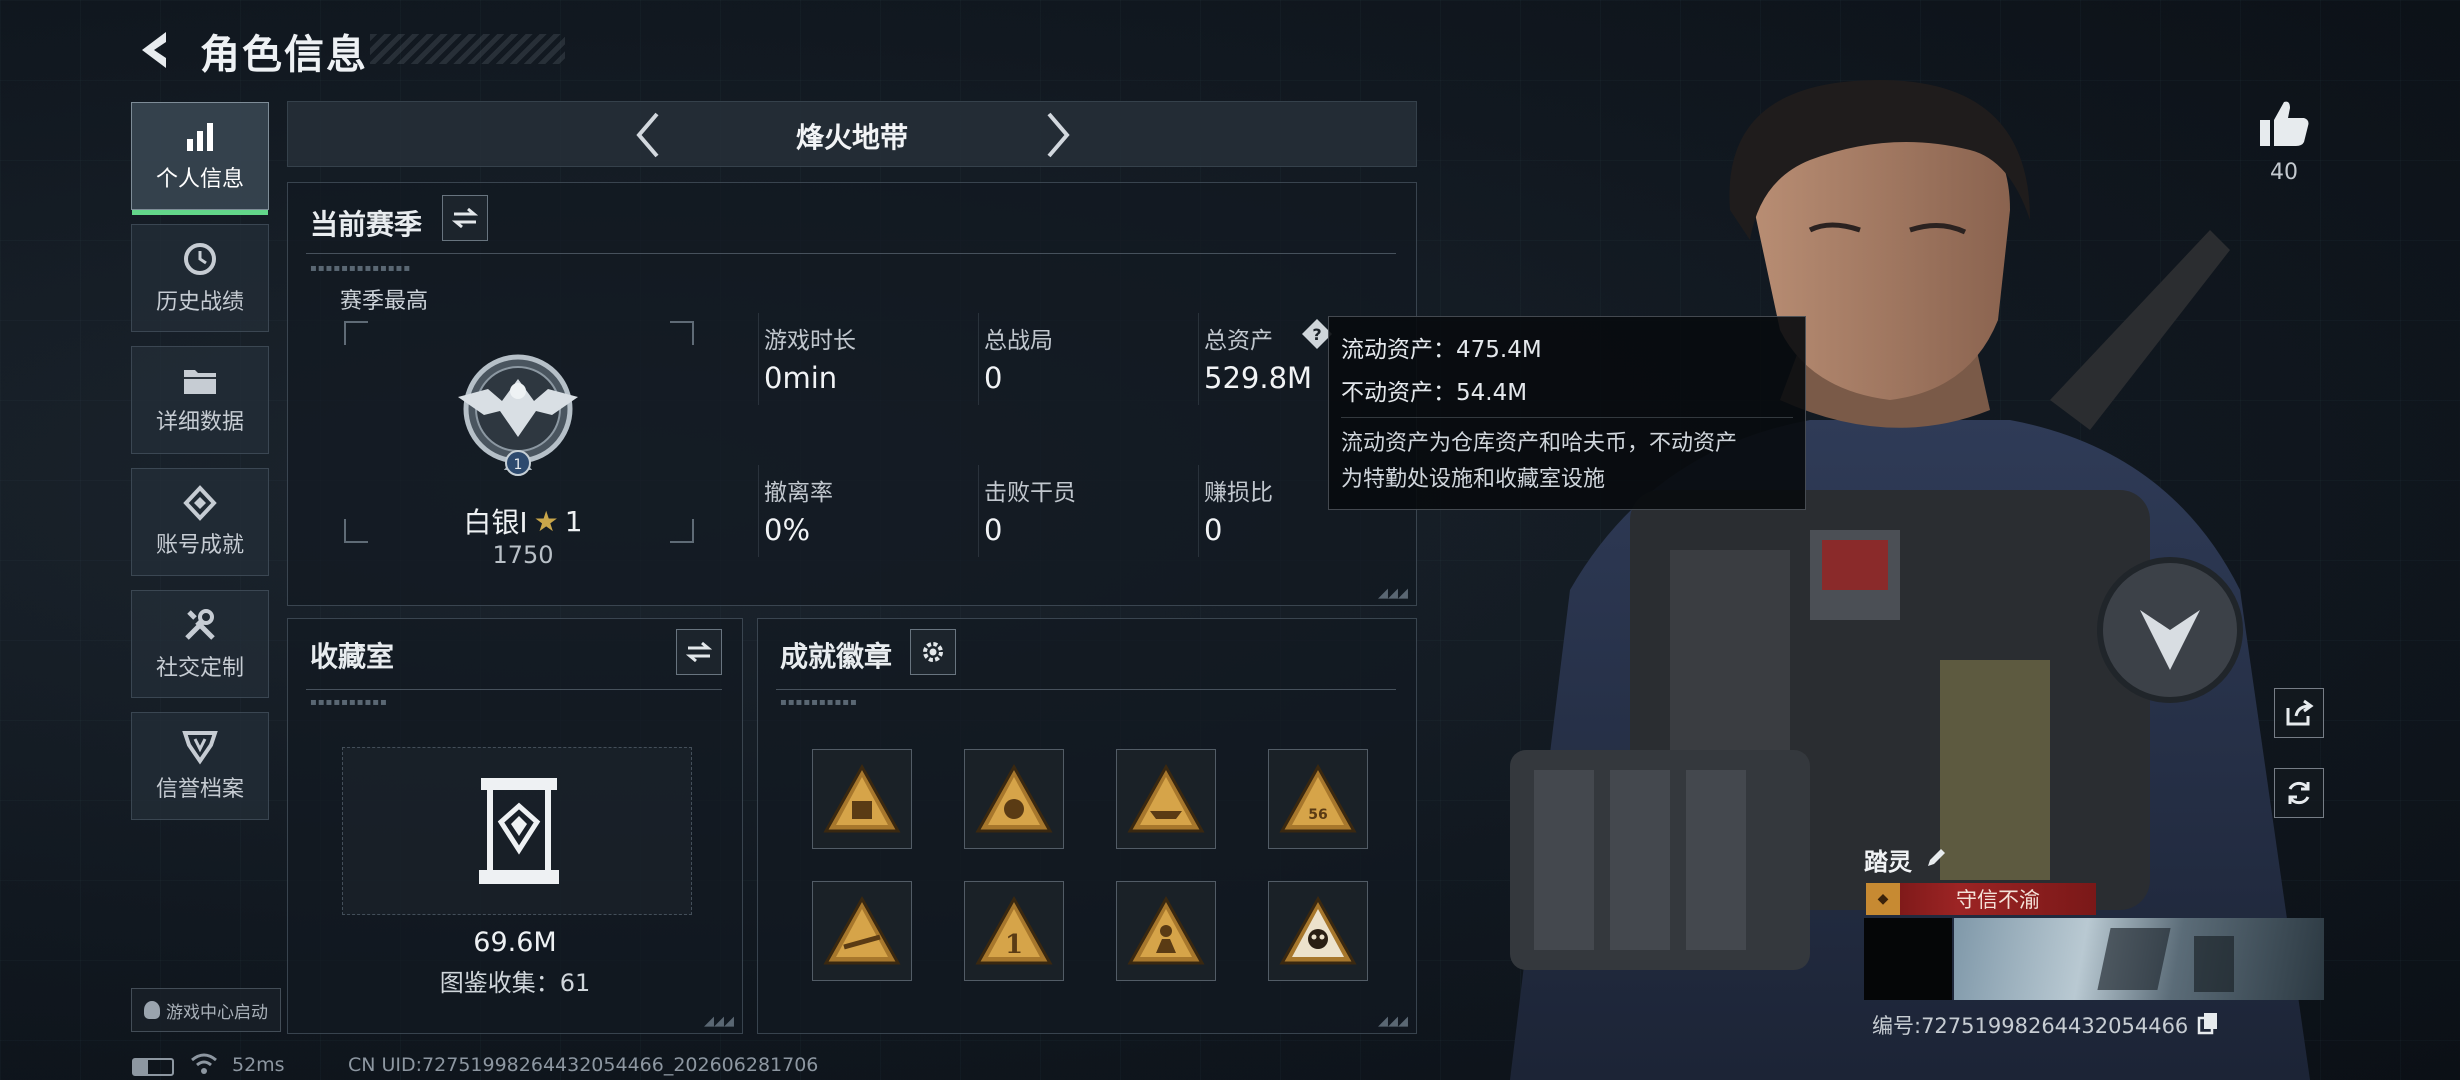 The image size is (2460, 1080). What do you see at coordinates (1238, 341) in the screenshot?
I see `stat-label-total-assets: 总资产` at bounding box center [1238, 341].